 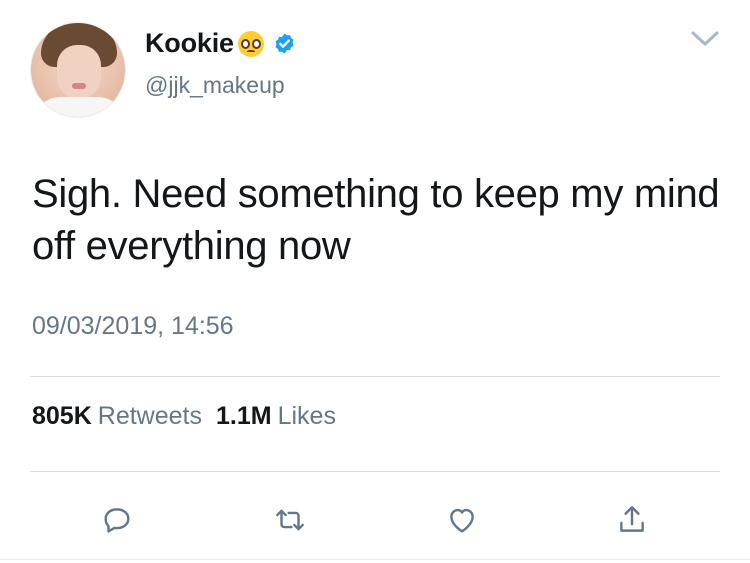 I want to click on verified-badge-icon, so click(x=284, y=43).